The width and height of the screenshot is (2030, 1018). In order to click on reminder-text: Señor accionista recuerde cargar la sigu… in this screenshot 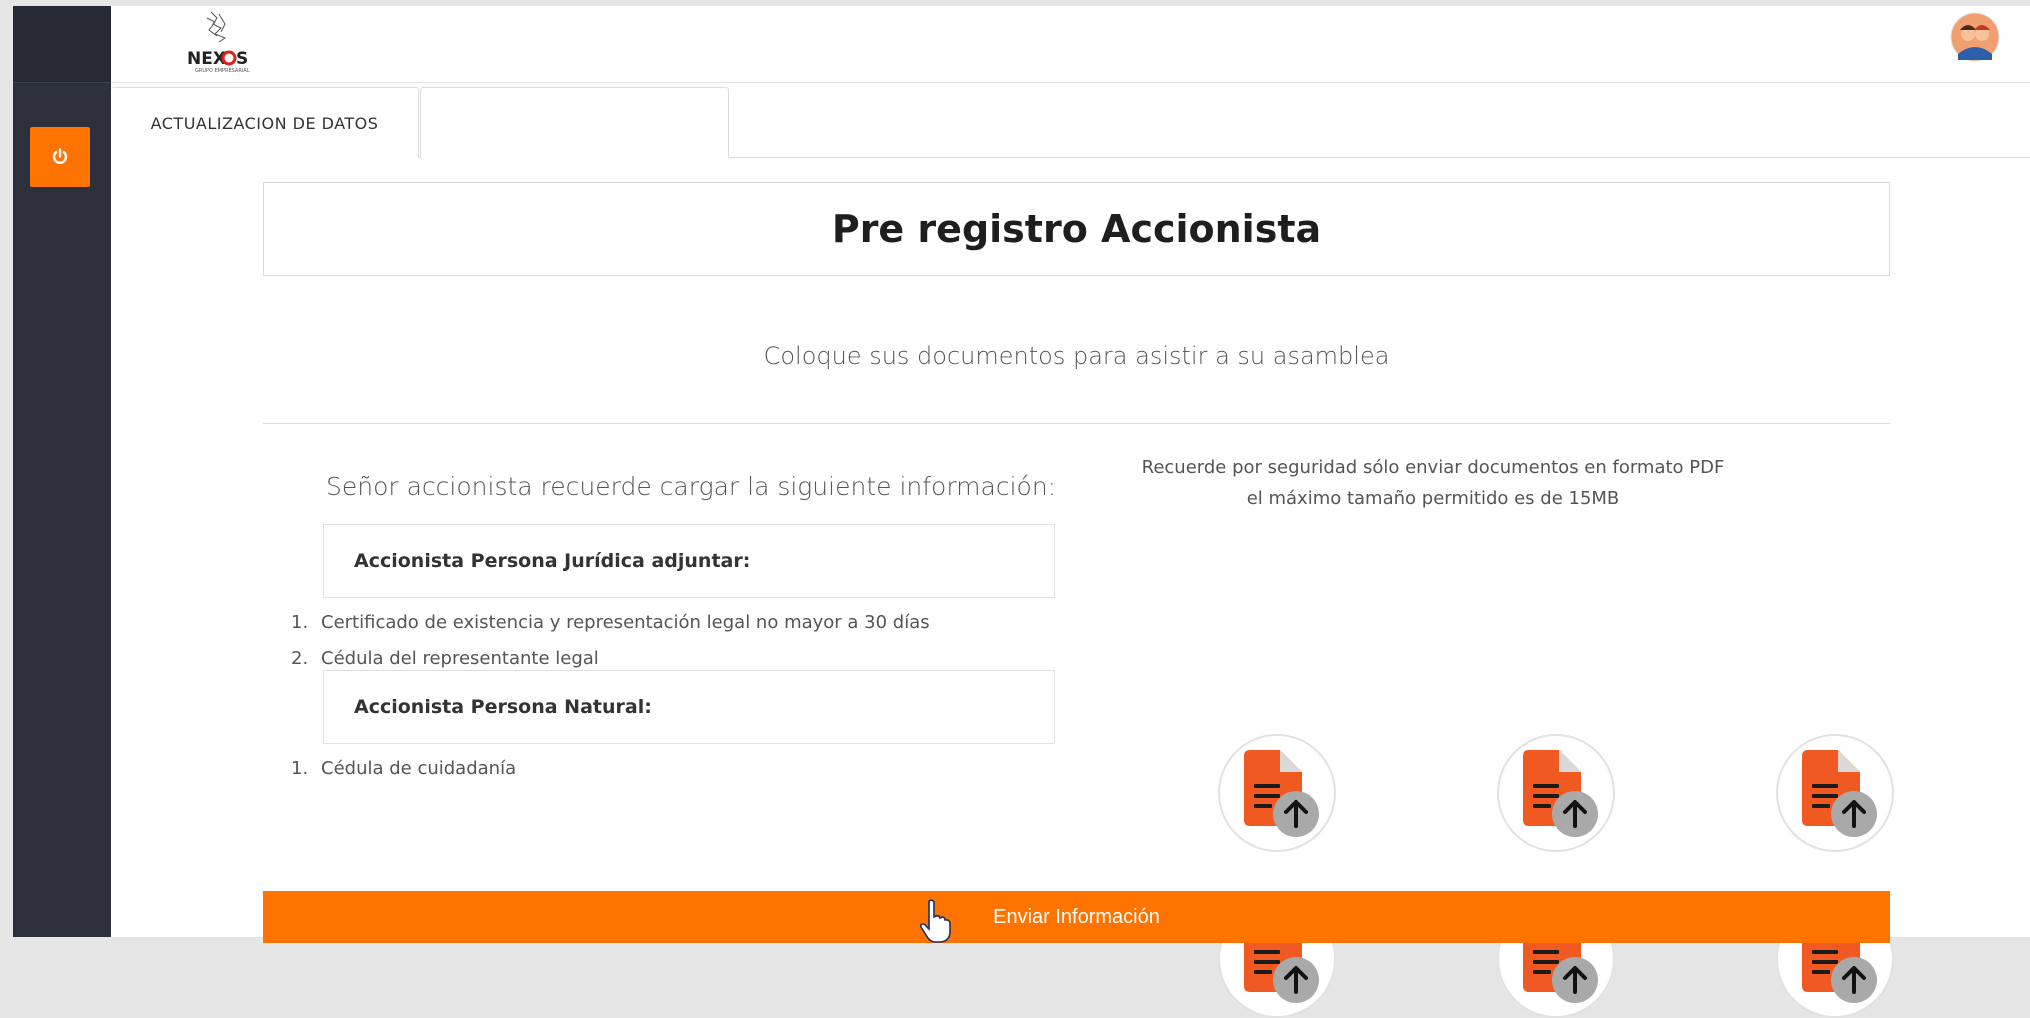, I will do `click(691, 486)`.